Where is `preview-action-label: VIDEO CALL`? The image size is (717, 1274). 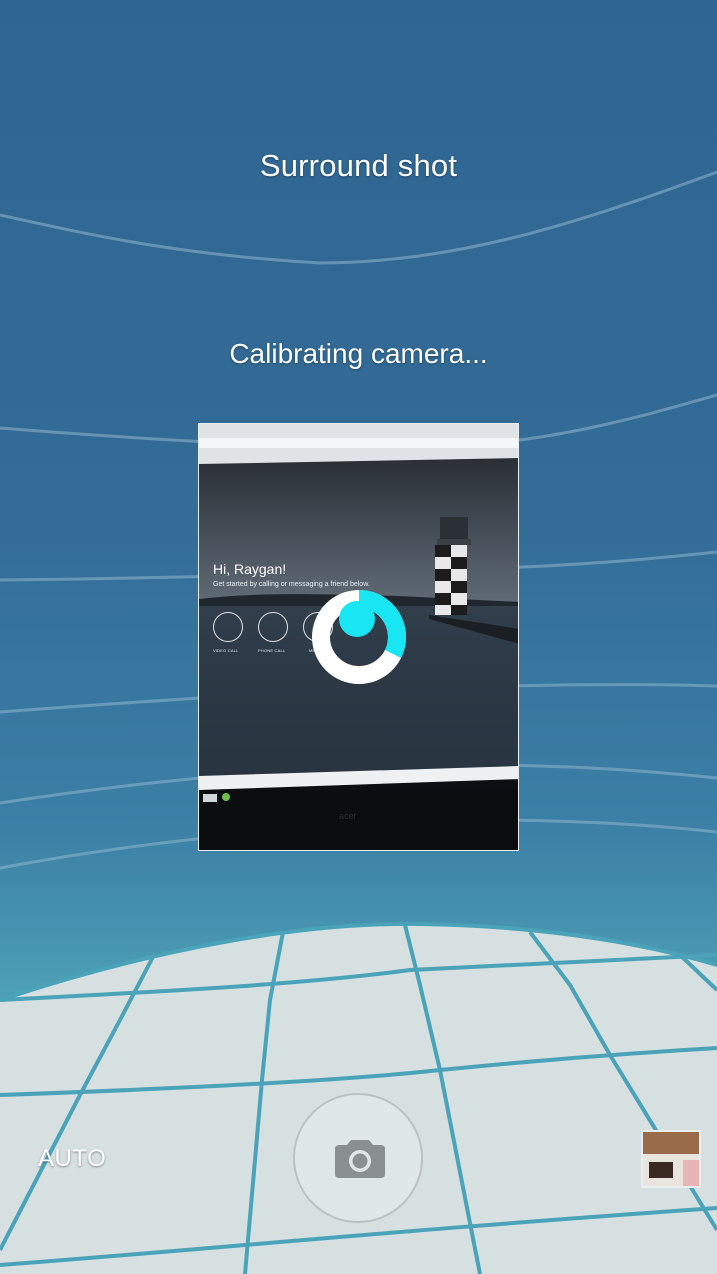 preview-action-label: VIDEO CALL is located at coordinates (226, 650).